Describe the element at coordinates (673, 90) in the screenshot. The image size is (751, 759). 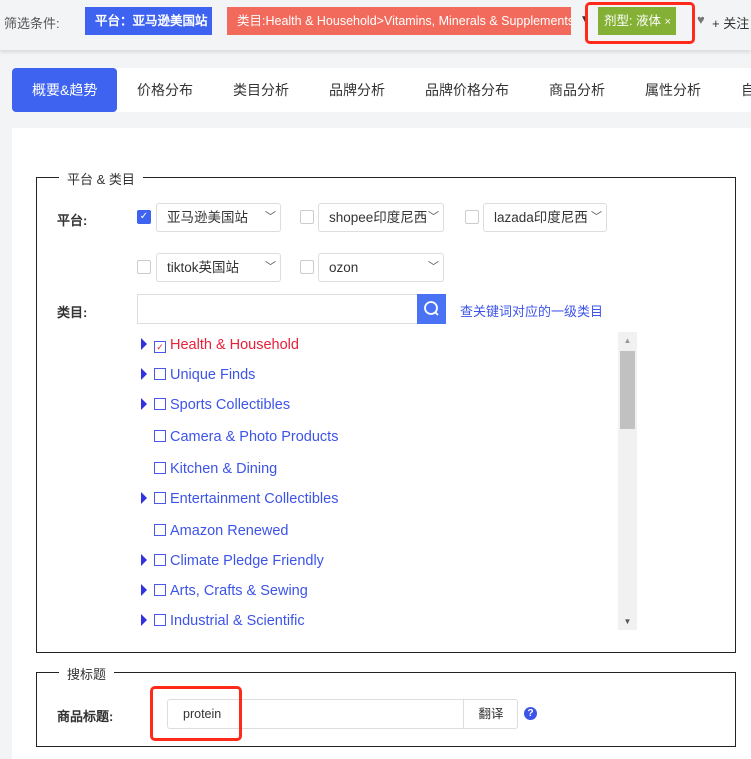
I see `tab-attribute: 属性分析` at that location.